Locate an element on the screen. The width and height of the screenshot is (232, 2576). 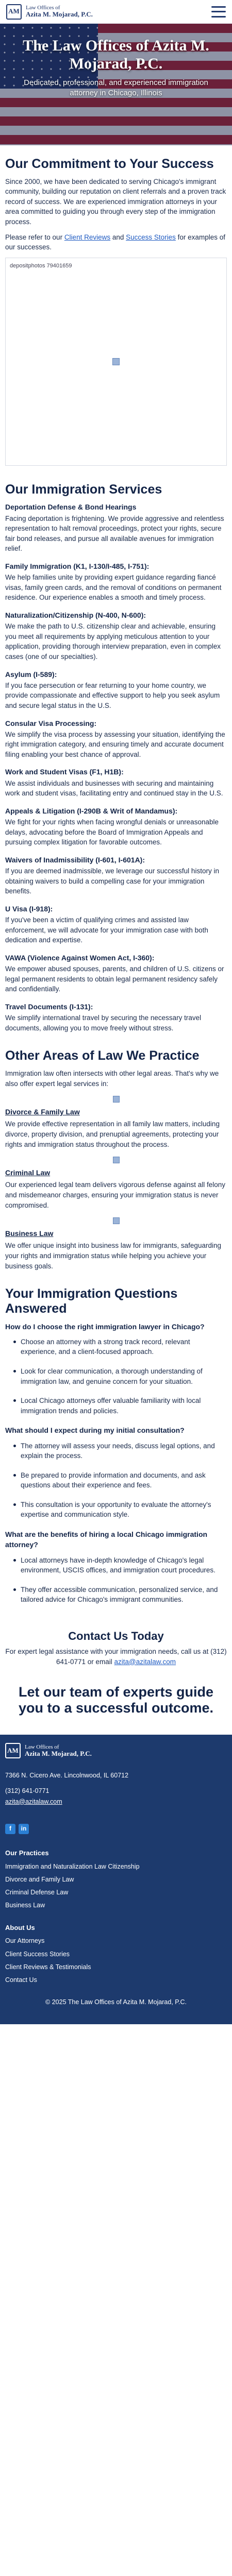
footer-about-link: Client Success Stories is located at coordinates (37, 1954).